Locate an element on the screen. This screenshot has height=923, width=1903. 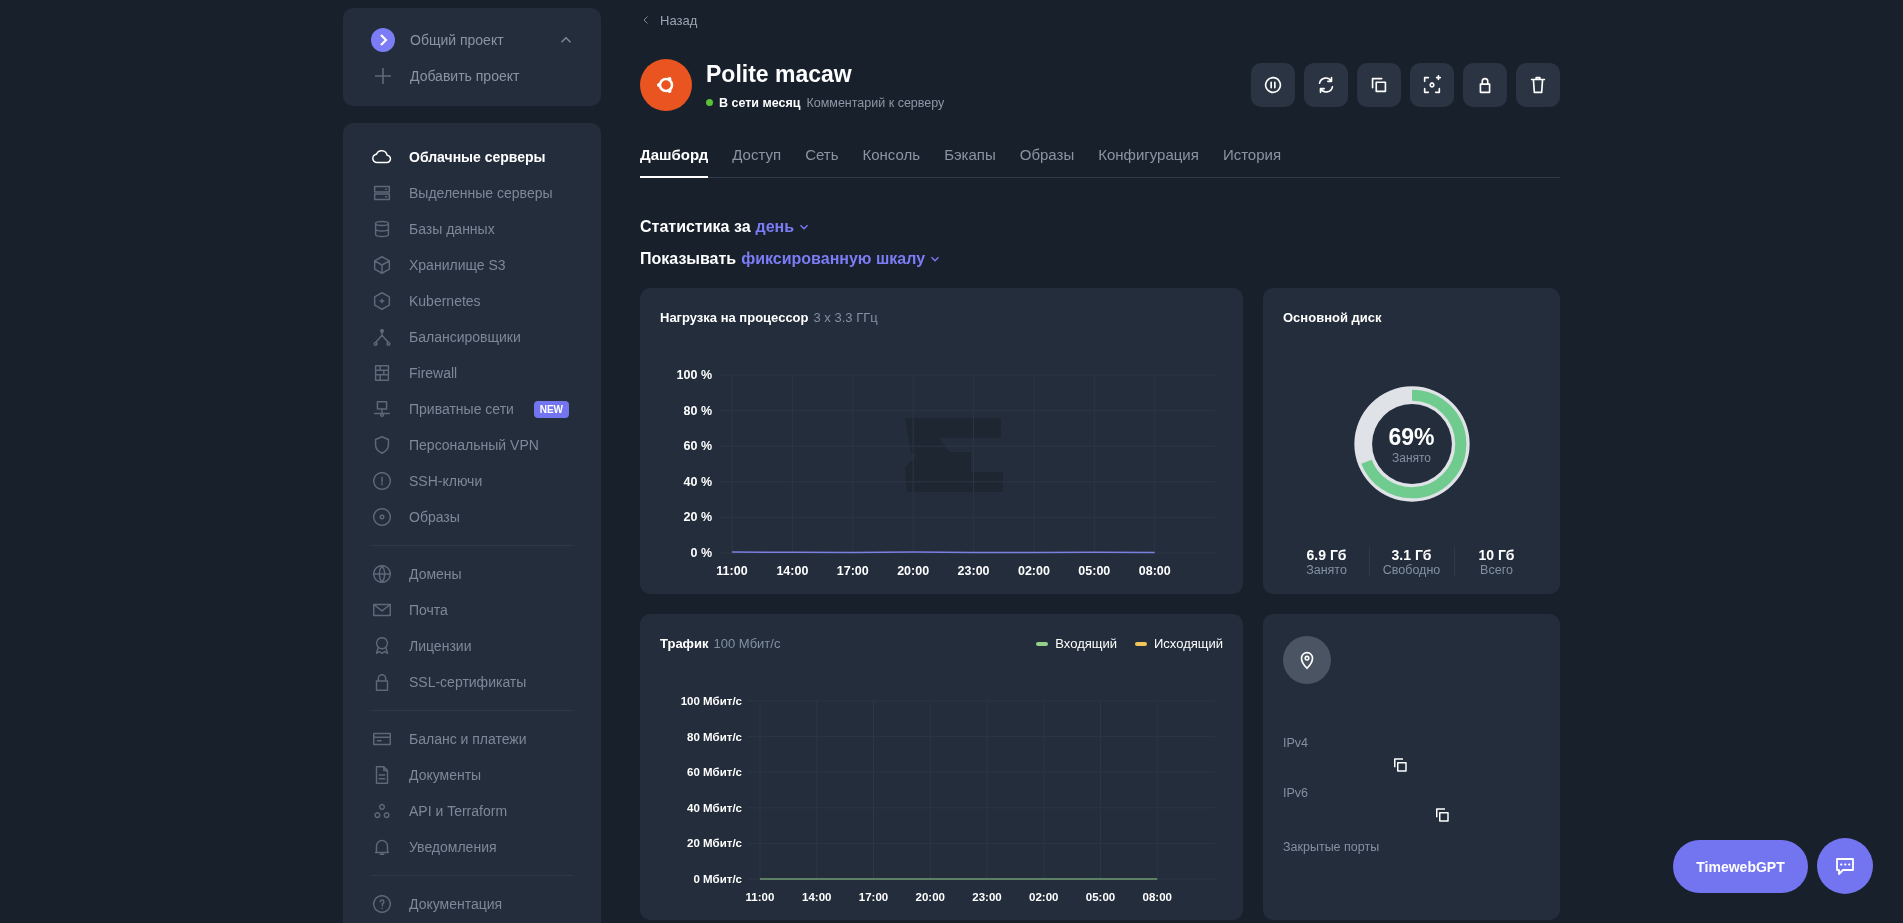
disk-percent: 69% is located at coordinates (1411, 437).